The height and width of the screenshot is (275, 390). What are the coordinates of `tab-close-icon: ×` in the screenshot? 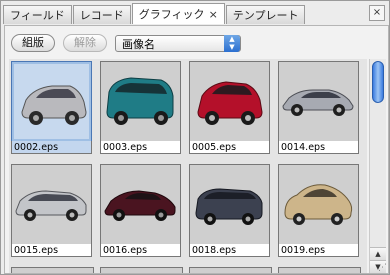 It's located at (213, 14).